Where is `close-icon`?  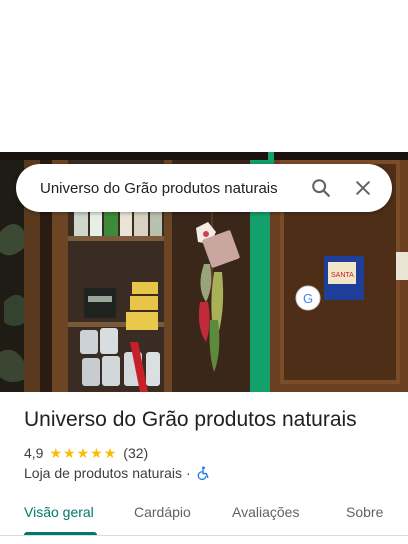 close-icon is located at coordinates (363, 188).